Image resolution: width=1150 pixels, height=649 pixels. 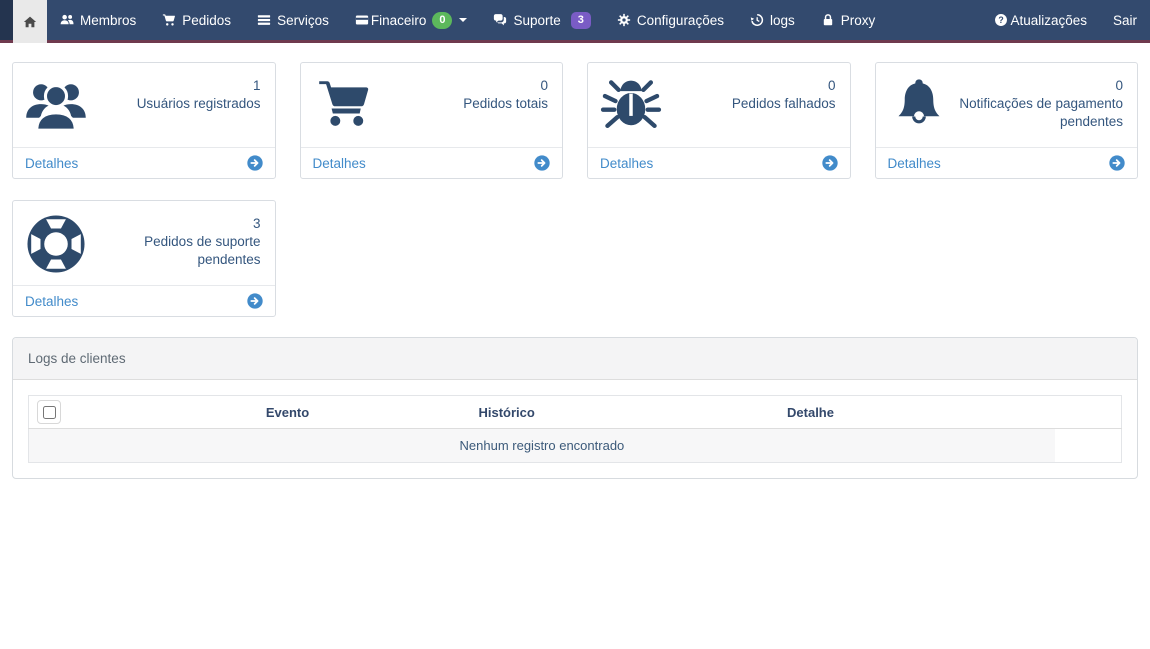 I want to click on nav-proxy: Proxy, so click(x=848, y=20).